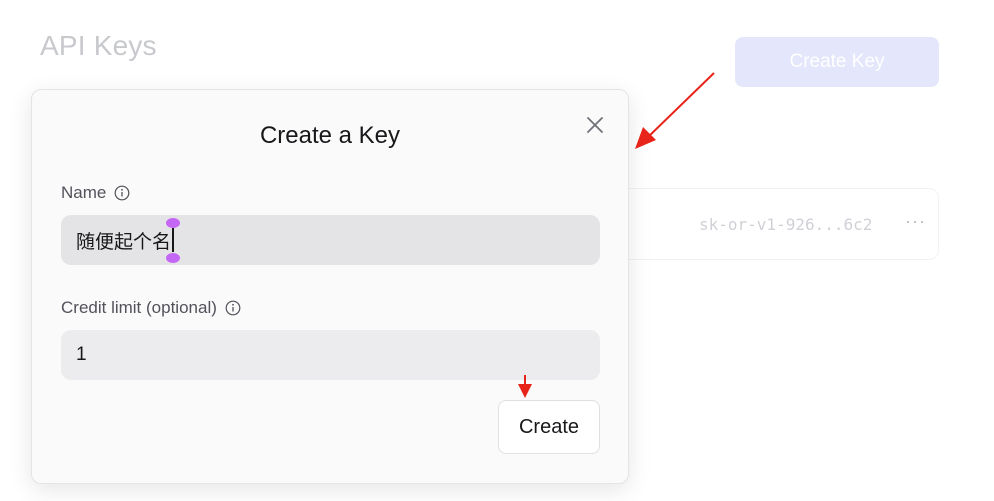  I want to click on credit-limit-value: 1, so click(81, 354).